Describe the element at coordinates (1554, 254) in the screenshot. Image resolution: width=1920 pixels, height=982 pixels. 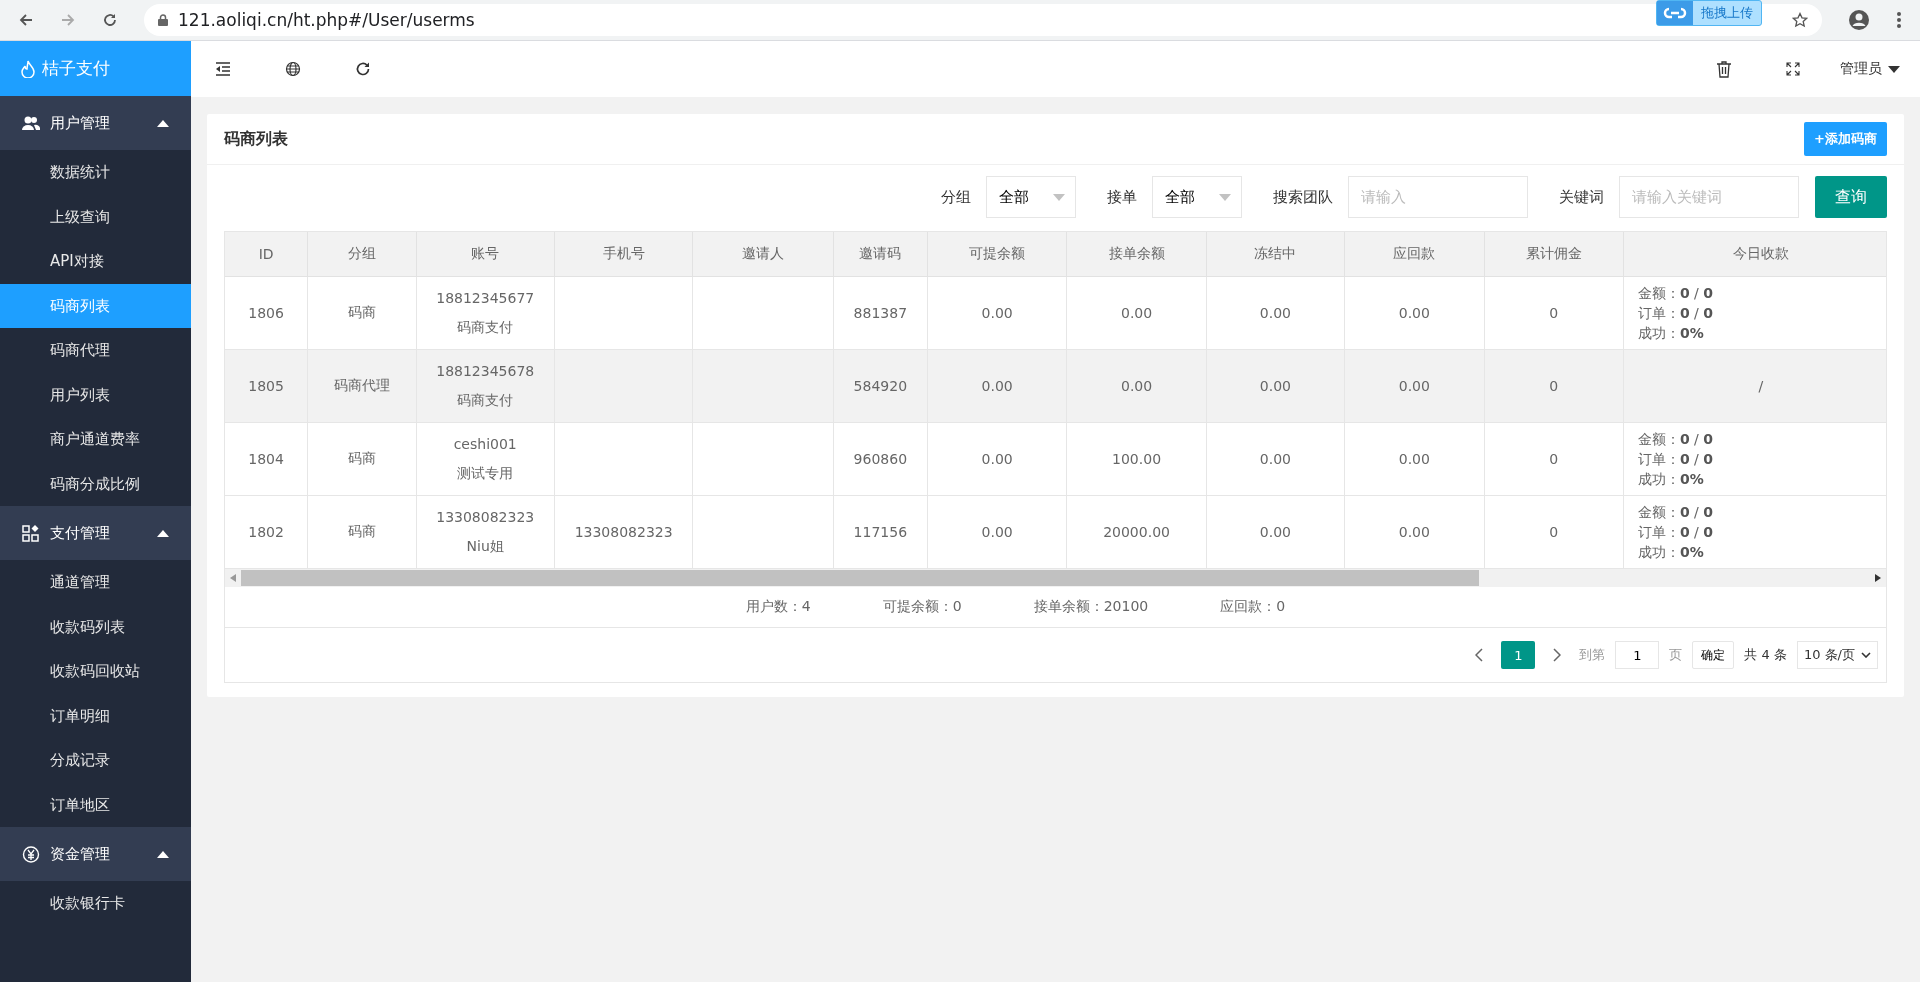
I see `column-header: 累计佣金` at that location.